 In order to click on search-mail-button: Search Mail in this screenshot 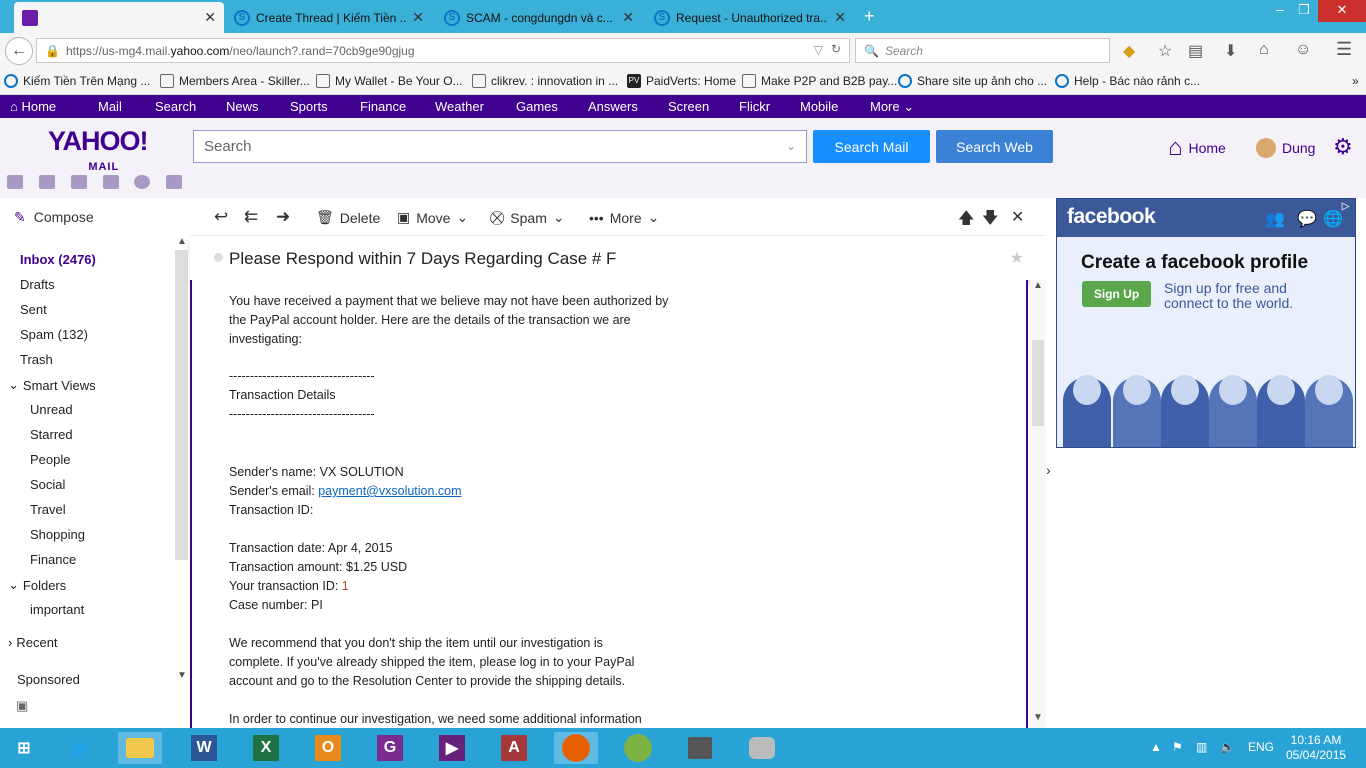, I will do `click(871, 146)`.